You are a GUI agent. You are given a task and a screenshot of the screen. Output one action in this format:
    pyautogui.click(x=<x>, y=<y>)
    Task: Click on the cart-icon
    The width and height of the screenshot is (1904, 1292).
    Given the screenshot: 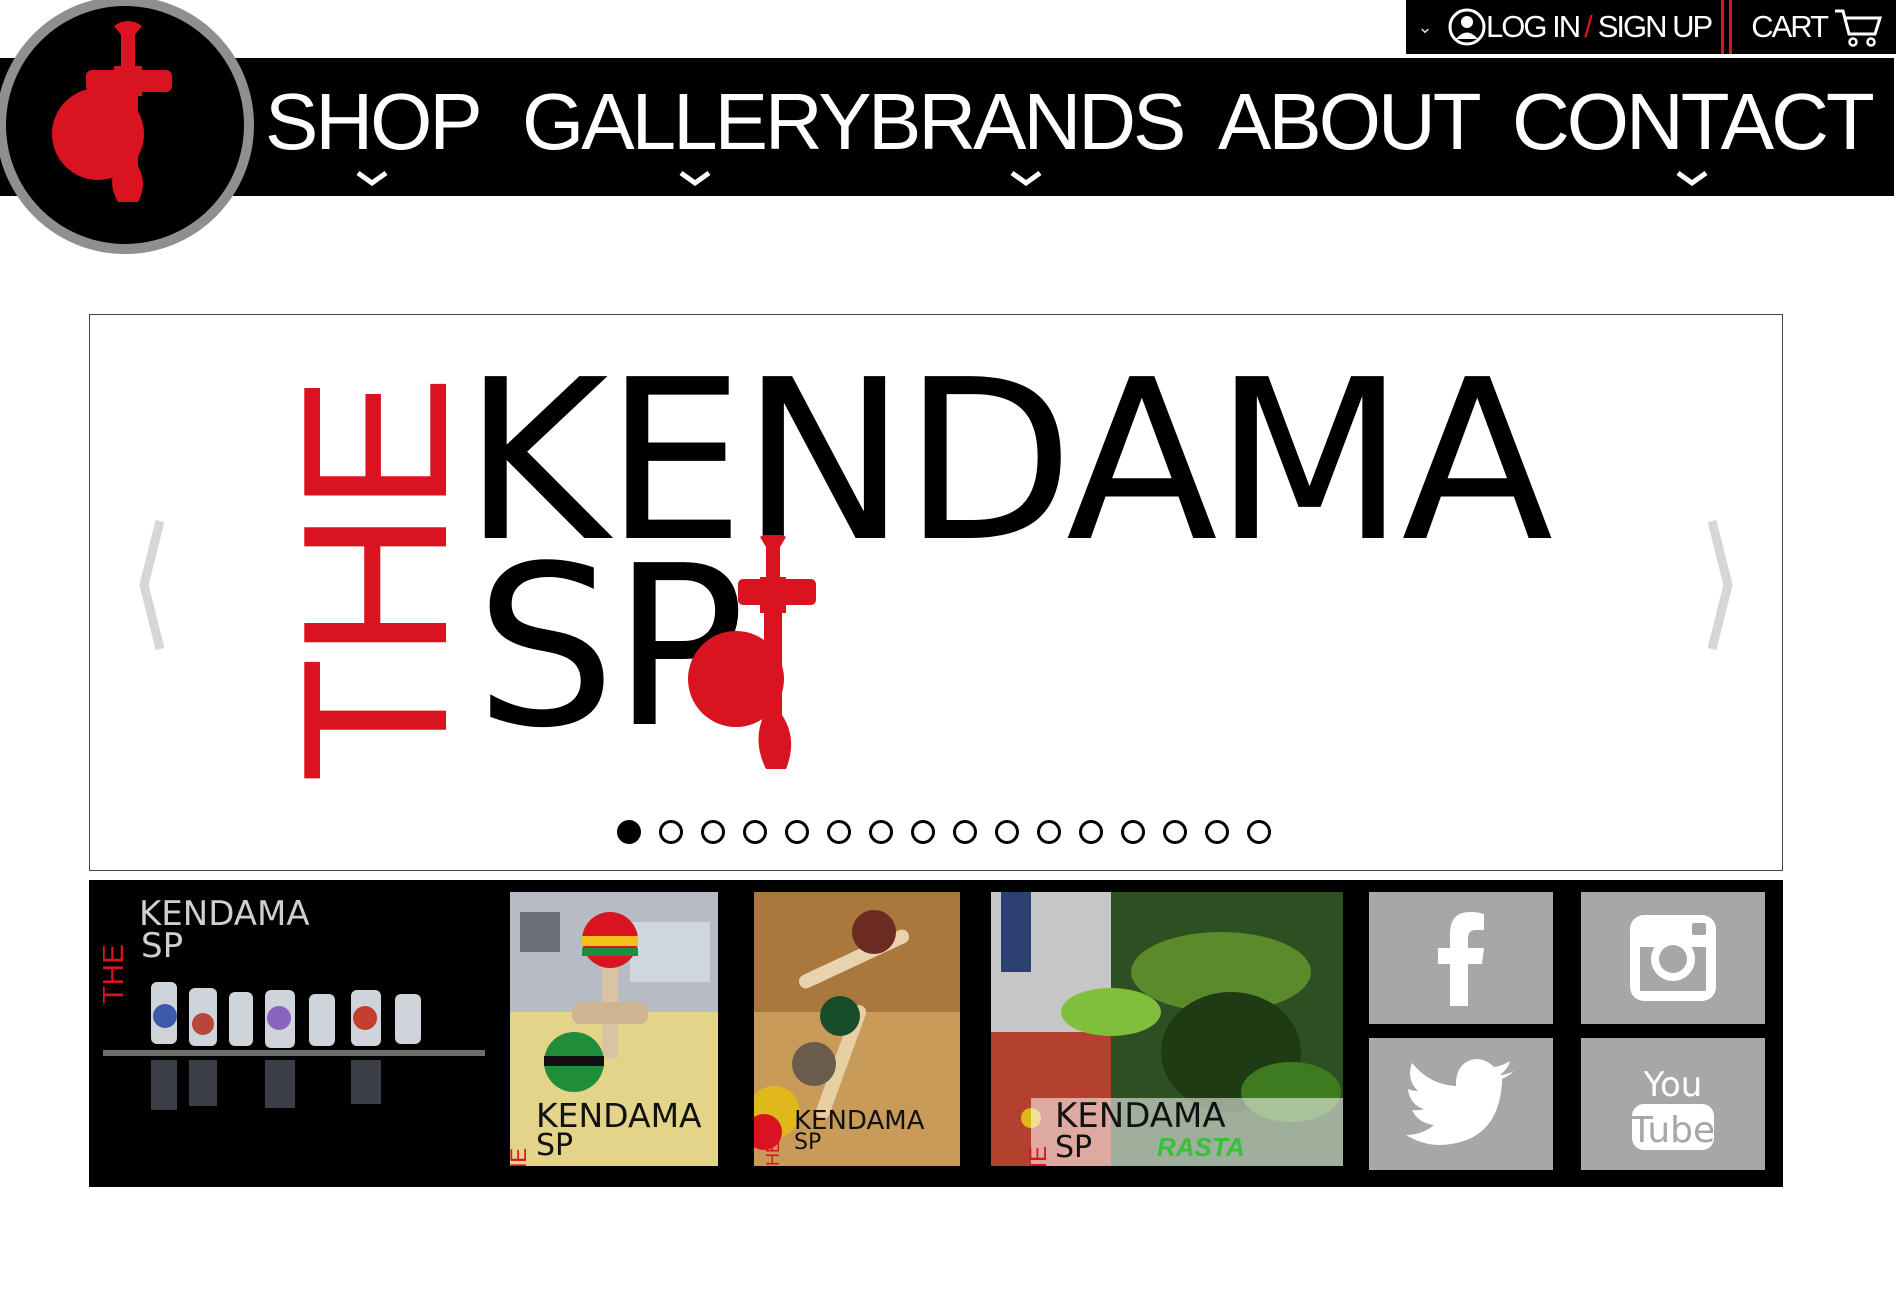 What is the action you would take?
    pyautogui.click(x=1858, y=27)
    